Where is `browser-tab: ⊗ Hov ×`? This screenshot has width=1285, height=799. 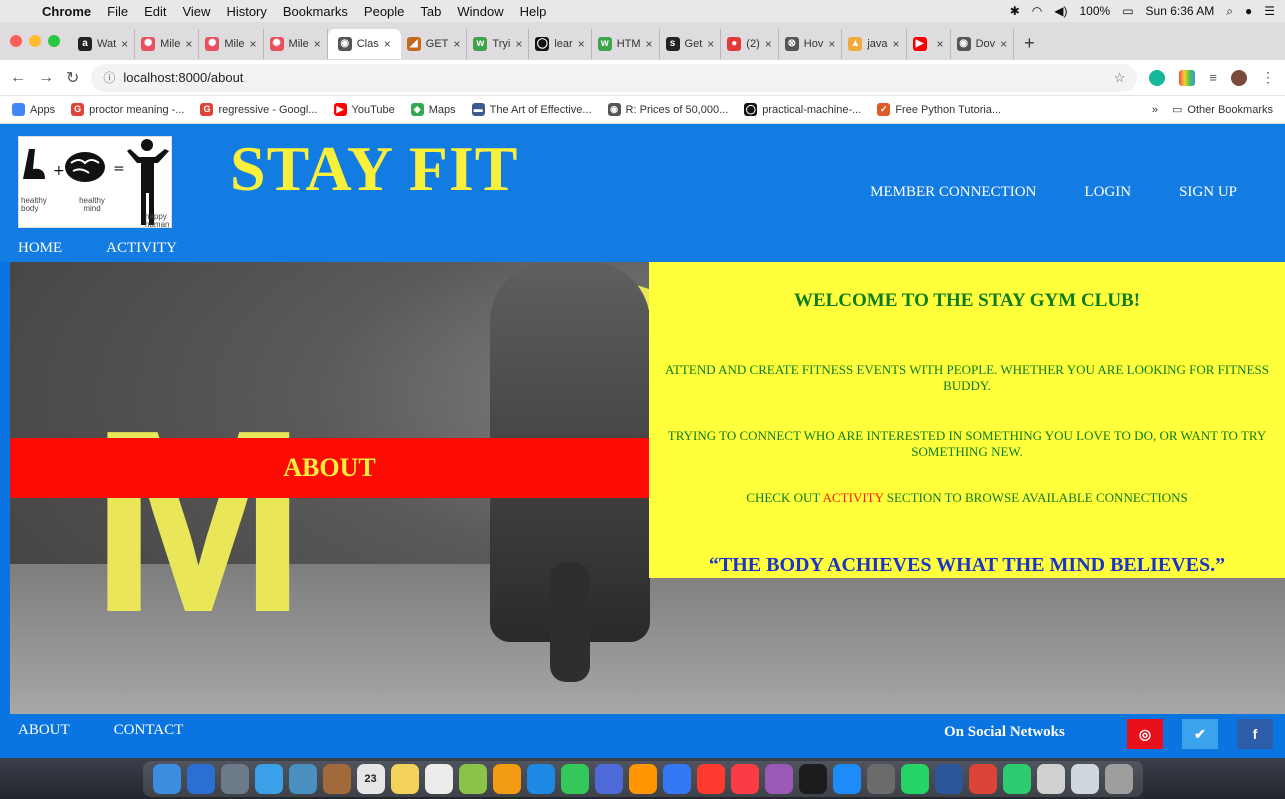
browser-tab: ⊗ Hov × is located at coordinates (811, 44).